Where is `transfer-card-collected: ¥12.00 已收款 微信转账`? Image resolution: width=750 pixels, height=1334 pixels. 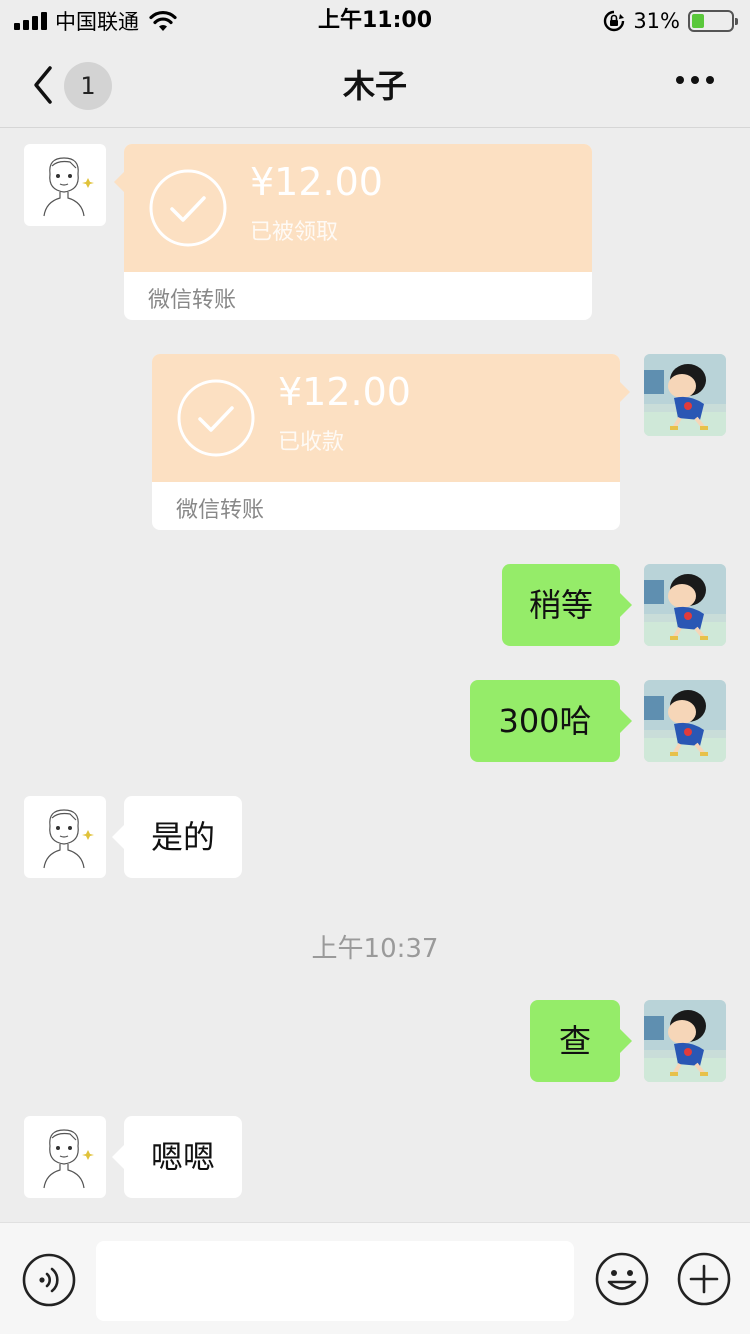 transfer-card-collected: ¥12.00 已收款 微信转账 is located at coordinates (386, 442).